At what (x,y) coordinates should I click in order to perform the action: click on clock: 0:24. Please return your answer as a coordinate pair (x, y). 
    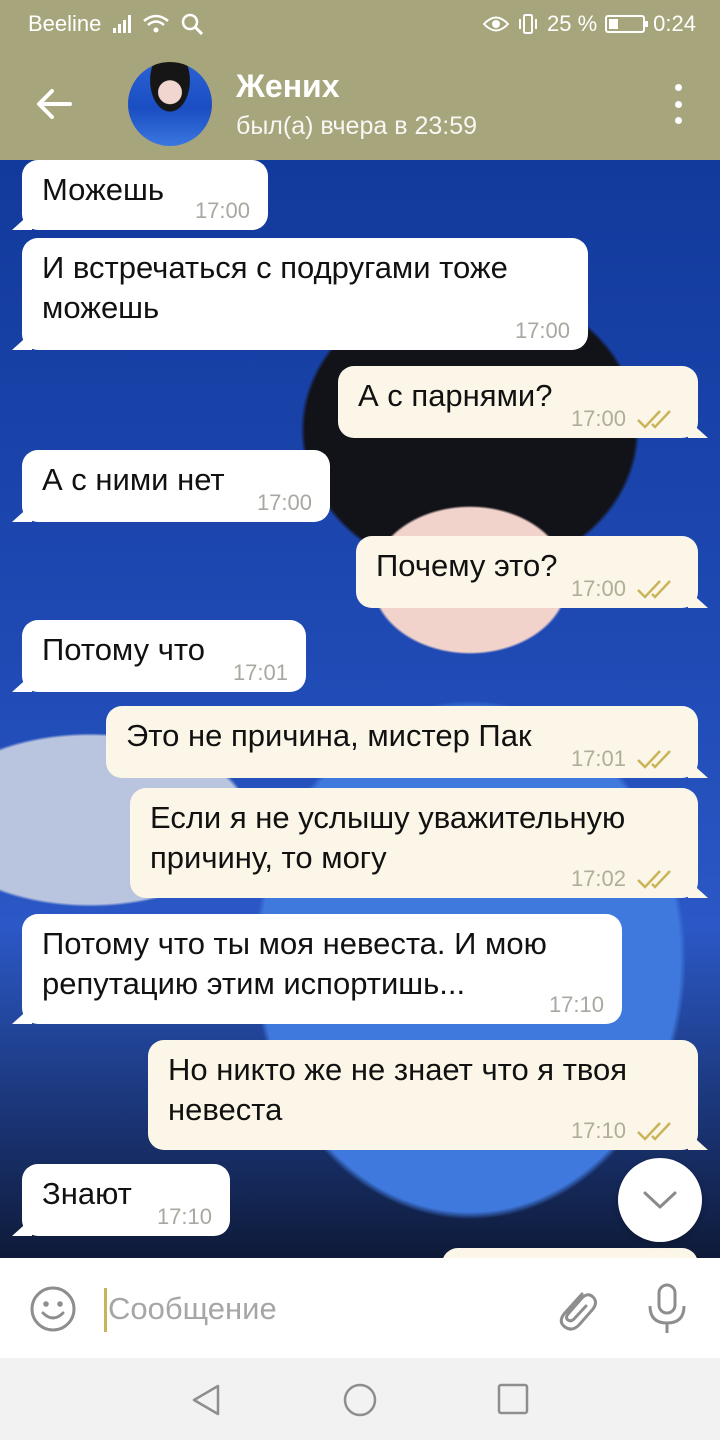
    Looking at the image, I should click on (674, 23).